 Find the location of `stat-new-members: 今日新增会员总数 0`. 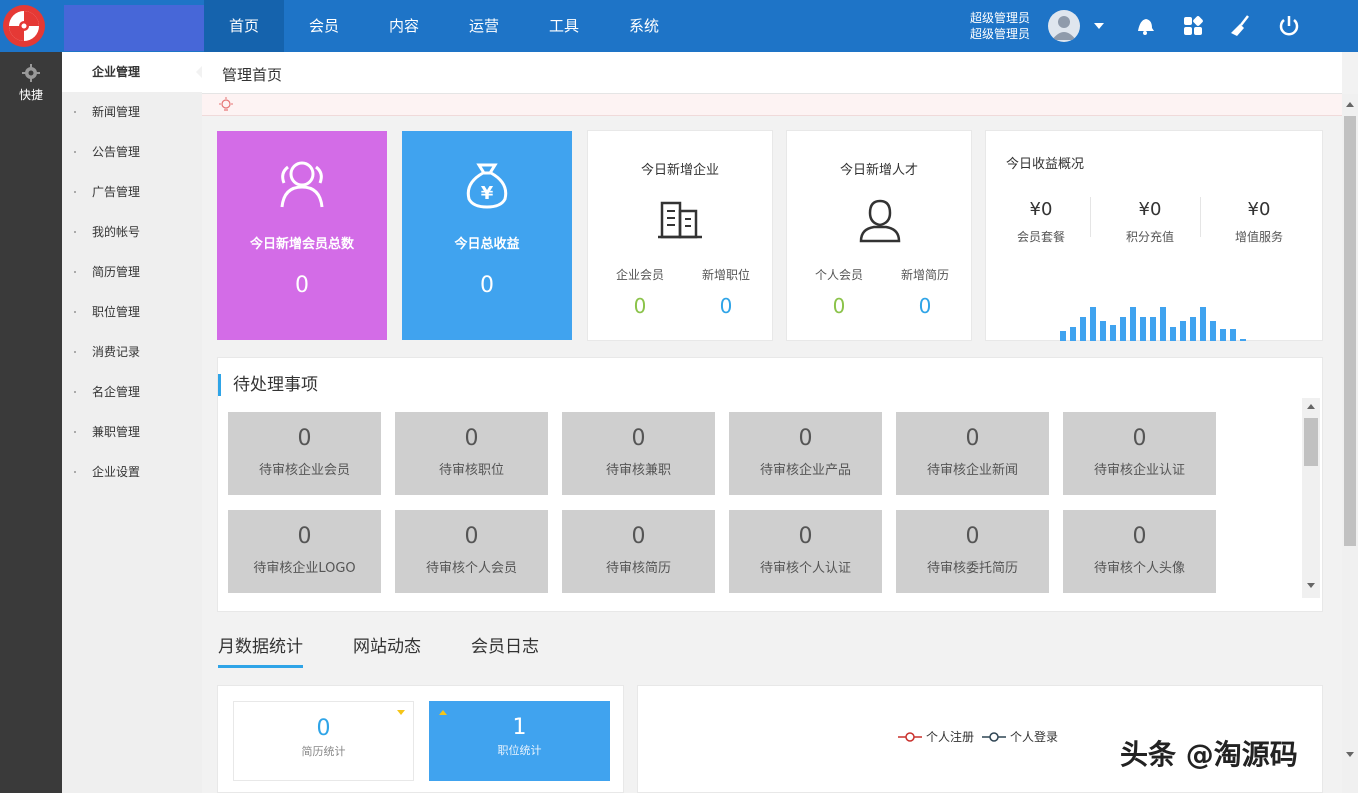

stat-new-members: 今日新增会员总数 0 is located at coordinates (302, 235).